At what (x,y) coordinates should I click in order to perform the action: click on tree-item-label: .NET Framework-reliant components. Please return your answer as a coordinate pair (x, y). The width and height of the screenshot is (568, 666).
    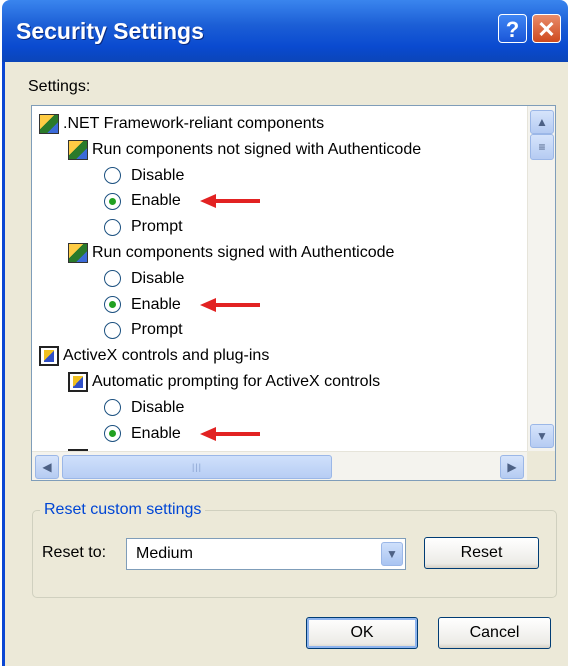
    Looking at the image, I should click on (194, 123).